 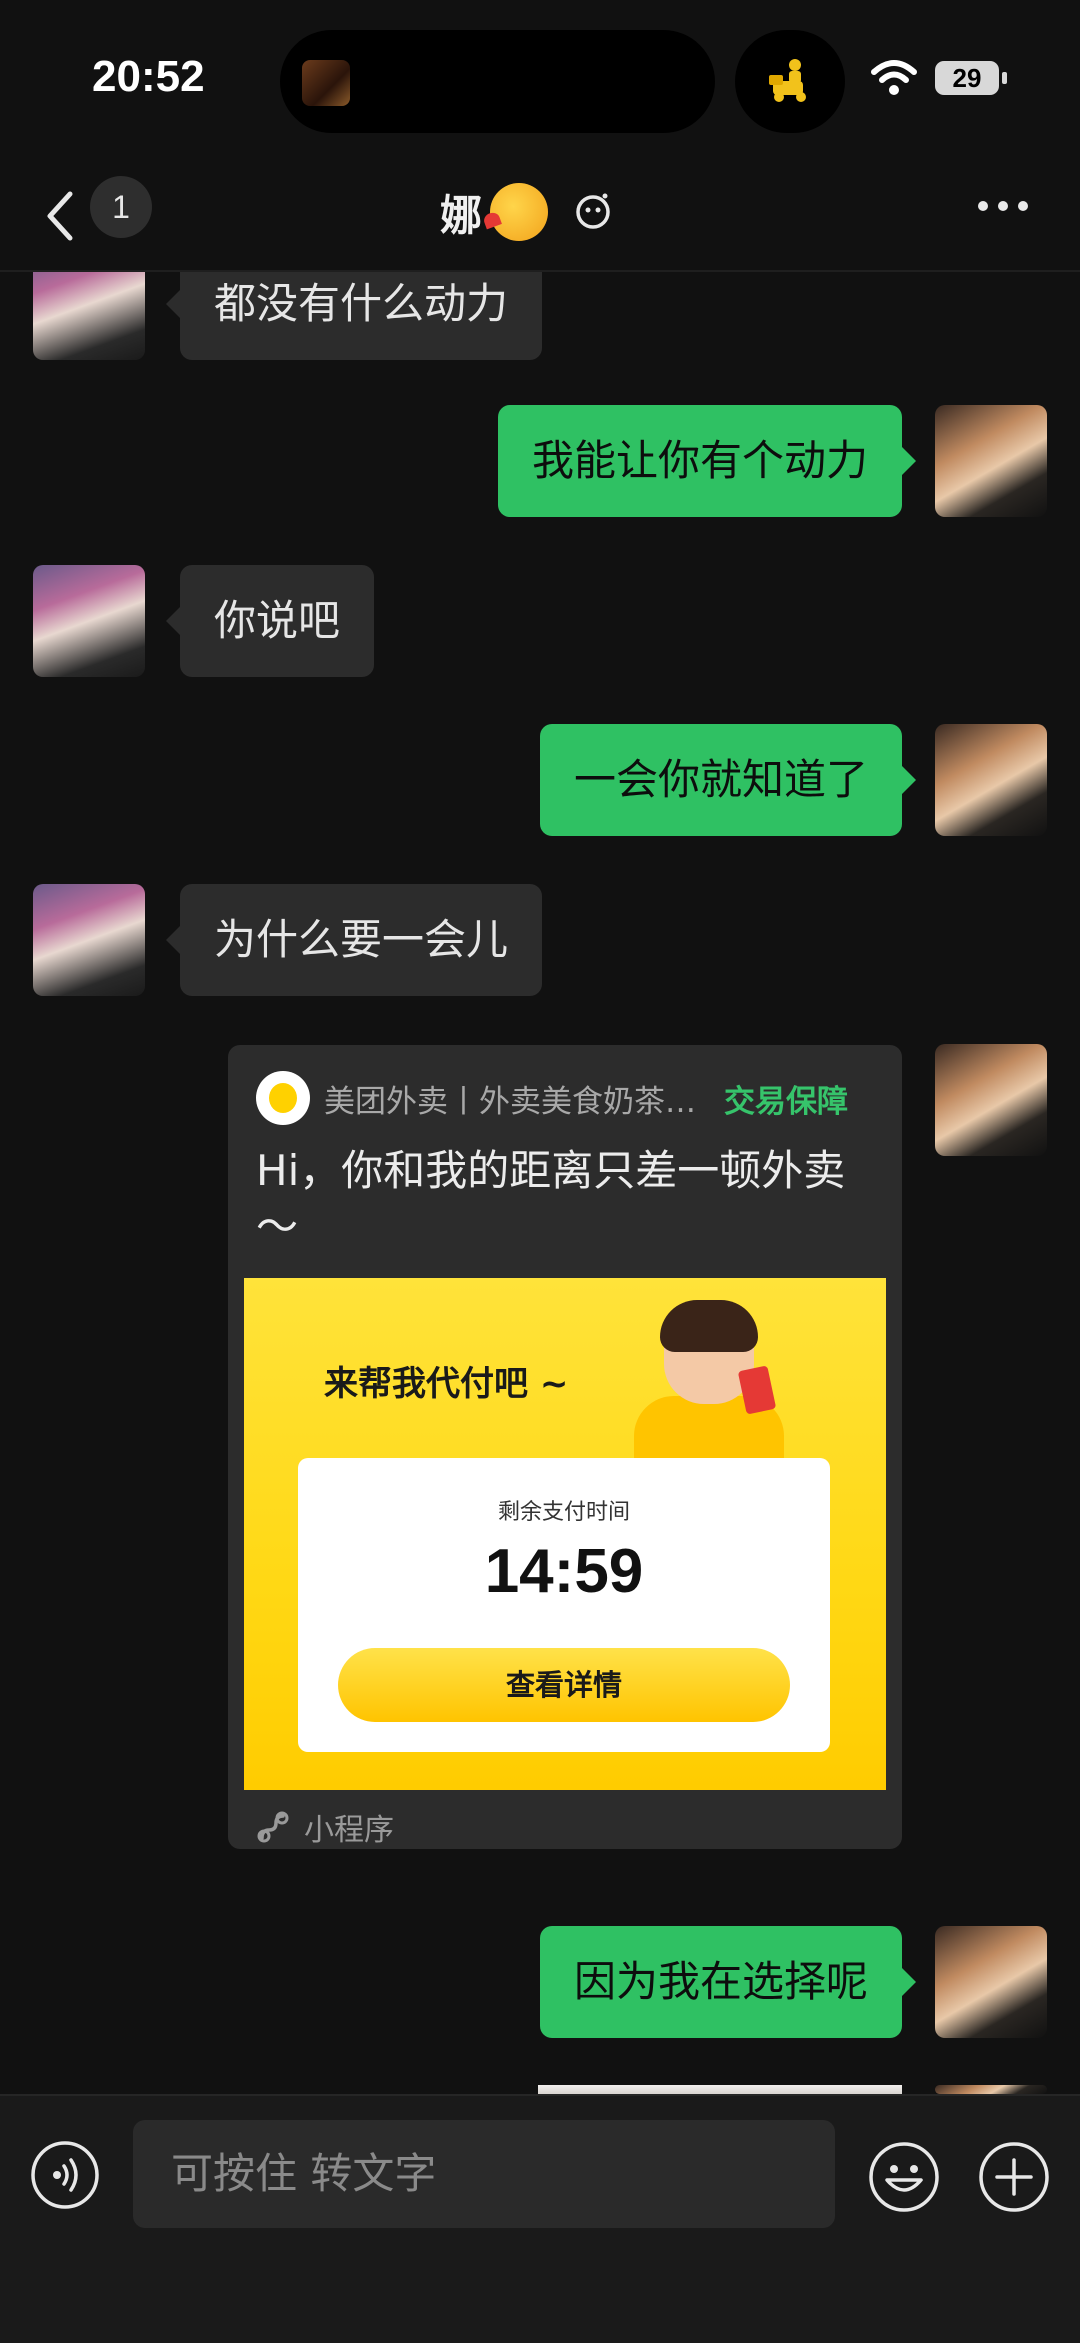 What do you see at coordinates (1014, 2177) in the screenshot?
I see `plus-icon` at bounding box center [1014, 2177].